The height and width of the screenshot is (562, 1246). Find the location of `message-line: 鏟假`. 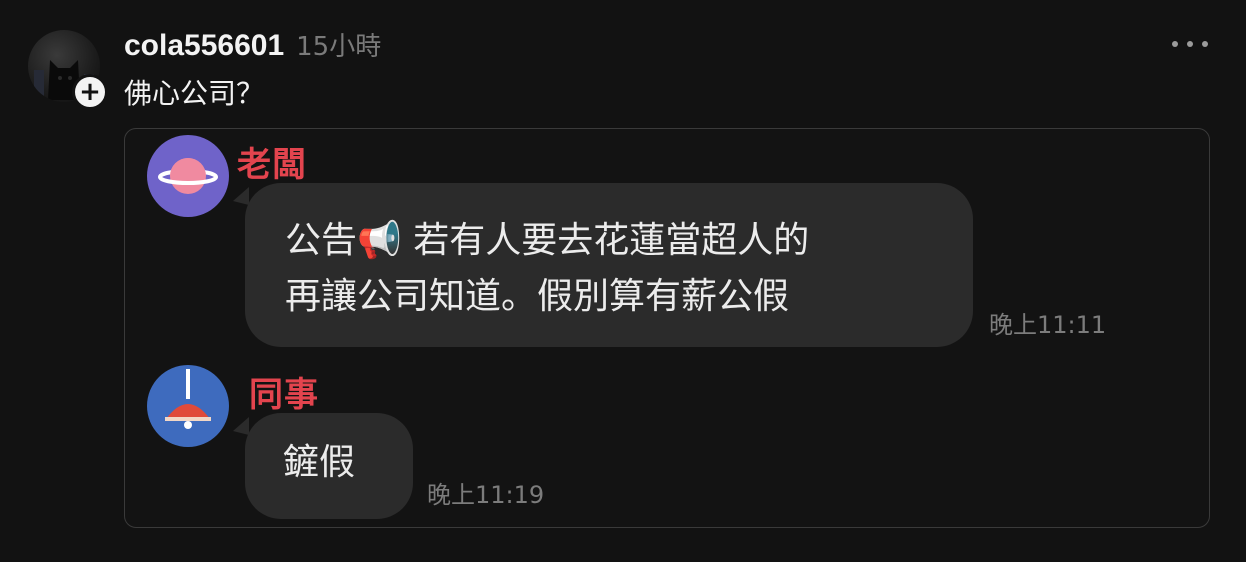

message-line: 鏟假 is located at coordinates (319, 462).